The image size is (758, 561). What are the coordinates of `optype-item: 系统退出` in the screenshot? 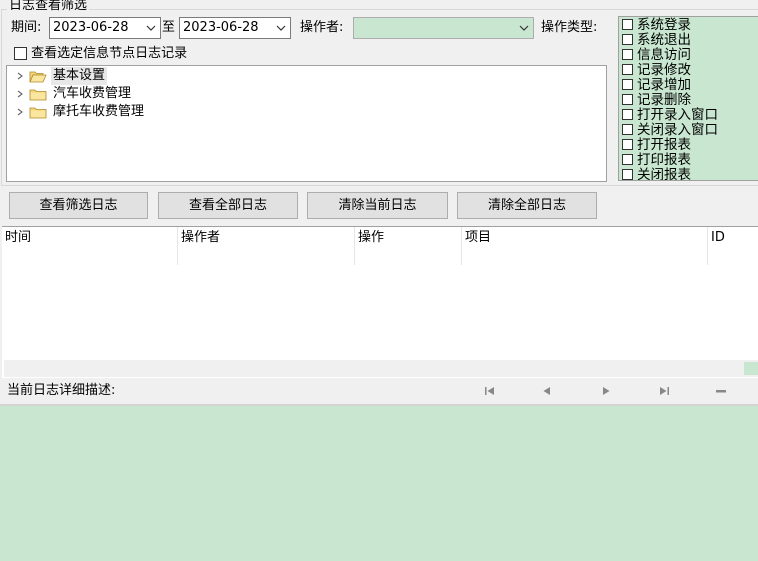 It's located at (656, 40).